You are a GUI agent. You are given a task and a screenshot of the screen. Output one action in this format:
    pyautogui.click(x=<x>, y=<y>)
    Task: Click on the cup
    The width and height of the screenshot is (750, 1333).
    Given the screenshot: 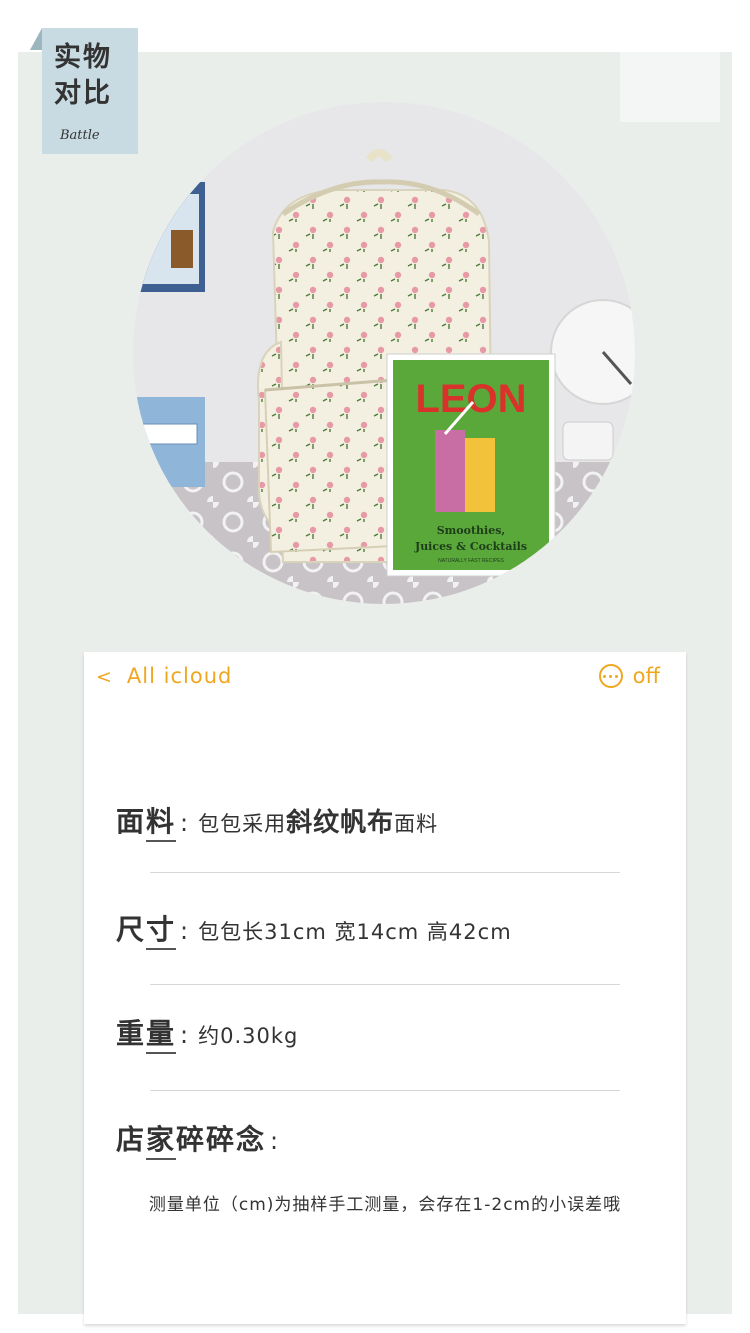 What is the action you would take?
    pyautogui.click(x=588, y=441)
    